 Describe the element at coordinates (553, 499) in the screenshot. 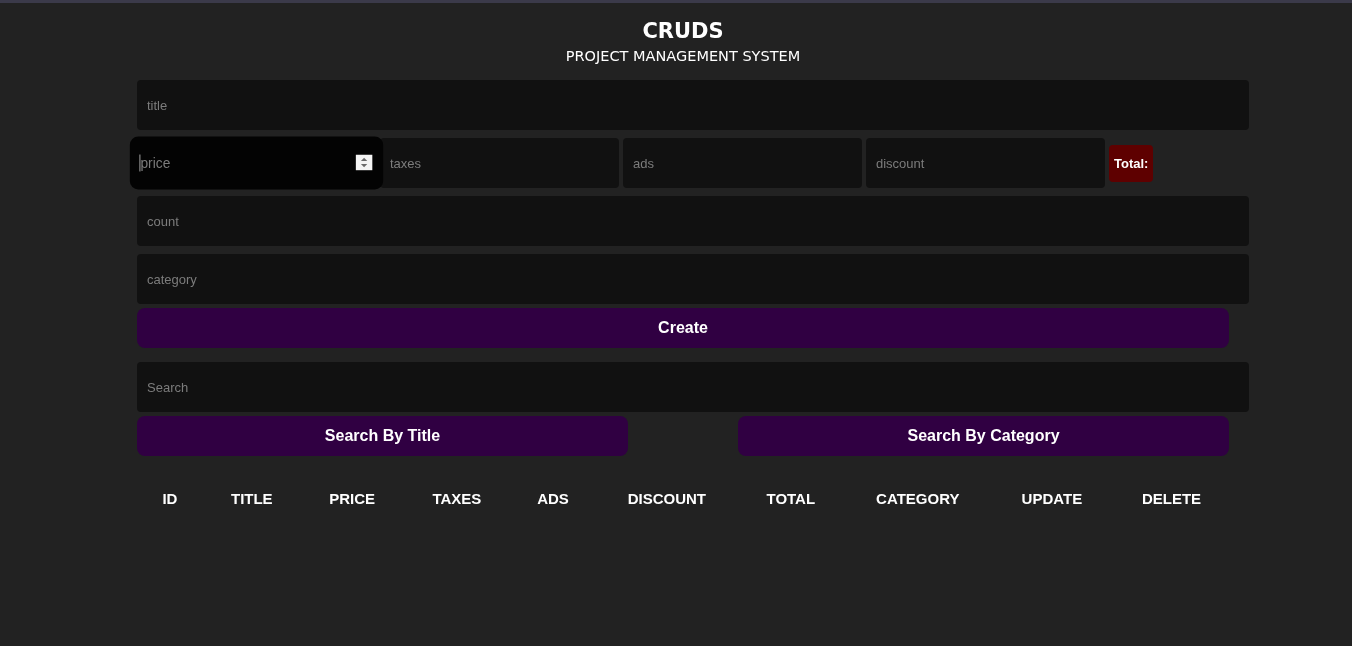

I see `column-header: ADS` at that location.